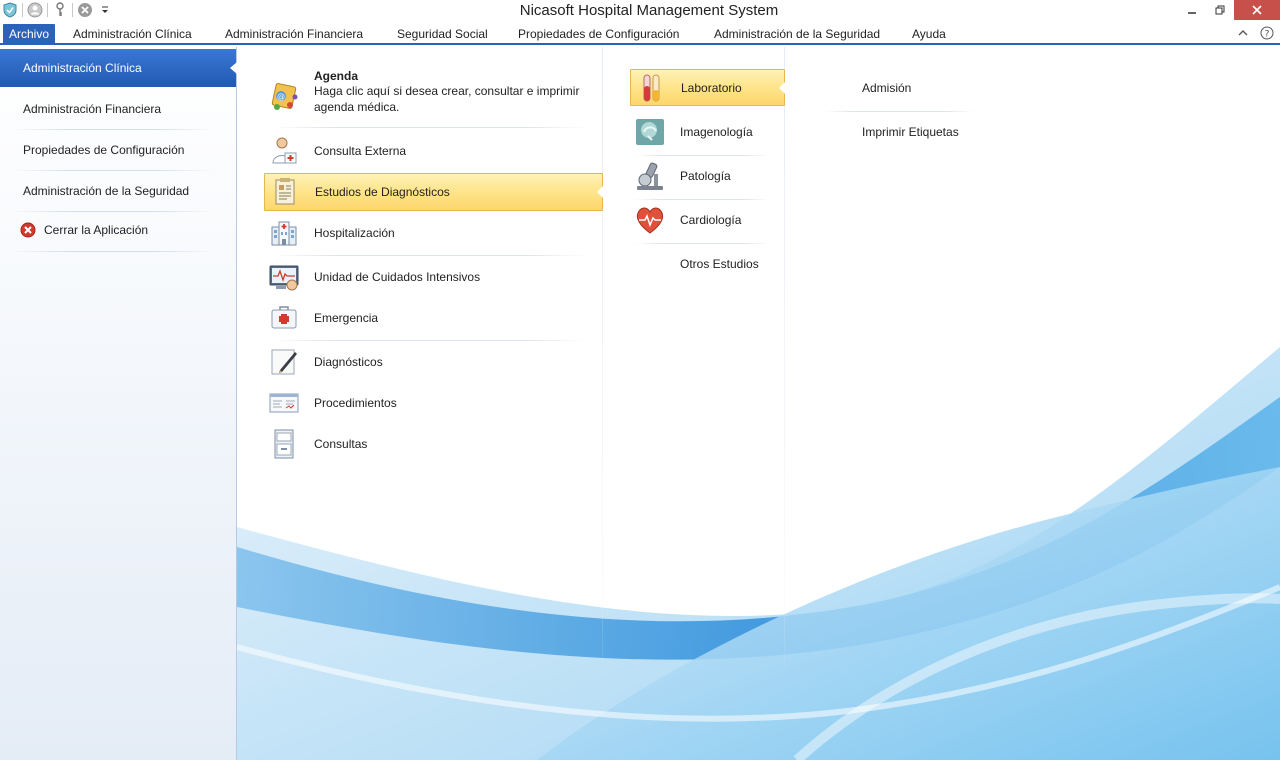 This screenshot has height=760, width=1280. Describe the element at coordinates (650, 220) in the screenshot. I see `heart-icon` at that location.